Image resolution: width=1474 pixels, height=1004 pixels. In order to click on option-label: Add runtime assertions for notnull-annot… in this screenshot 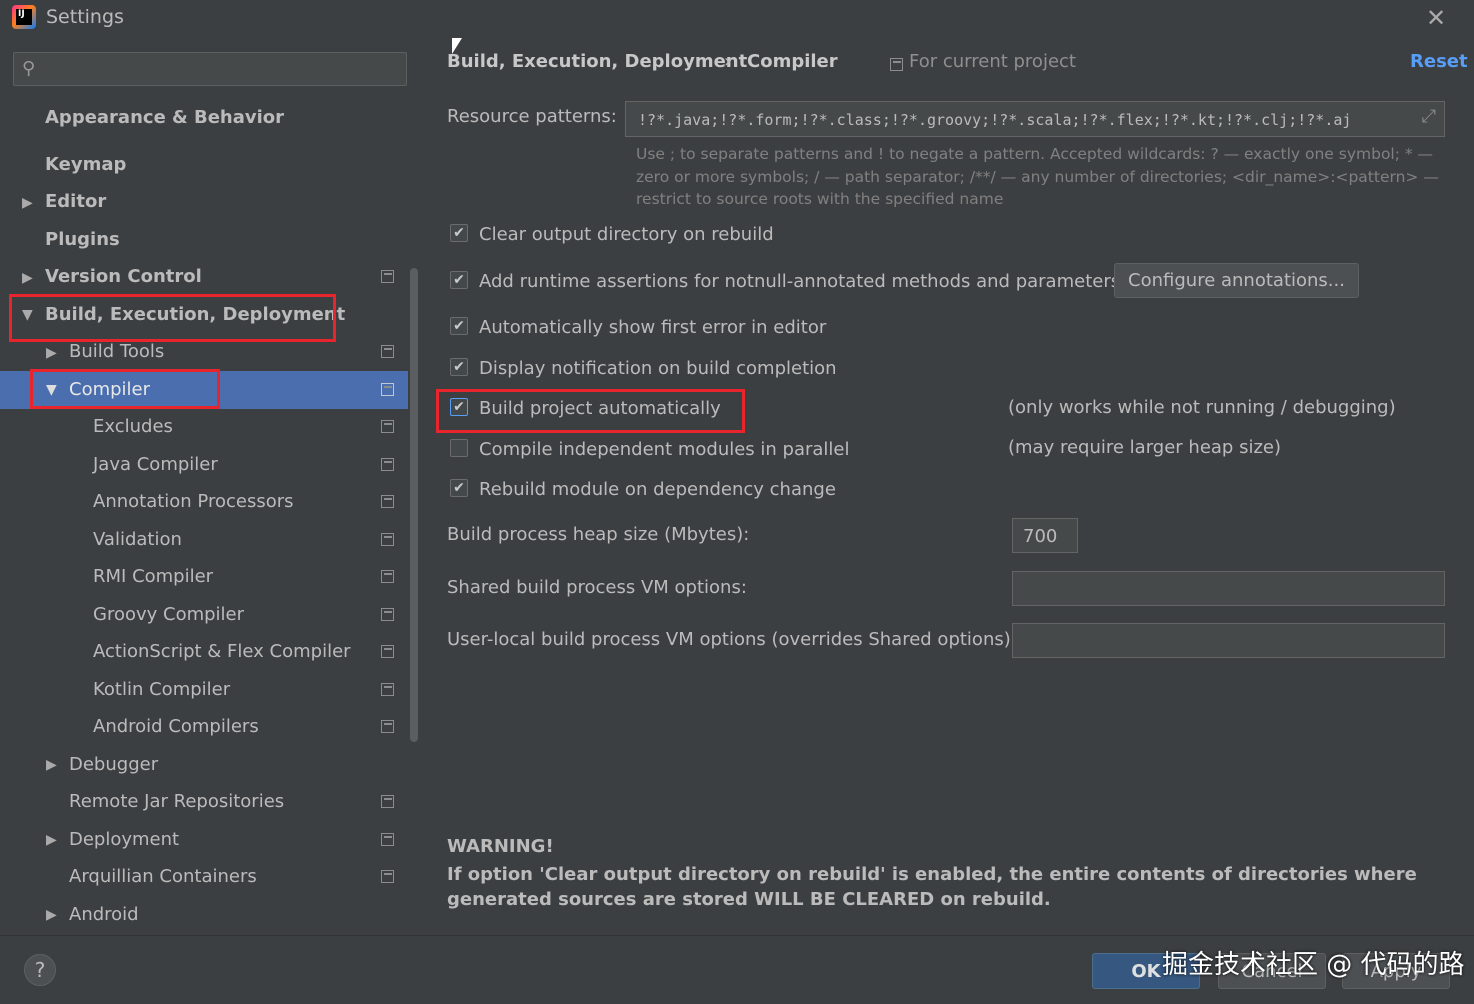, I will do `click(800, 281)`.